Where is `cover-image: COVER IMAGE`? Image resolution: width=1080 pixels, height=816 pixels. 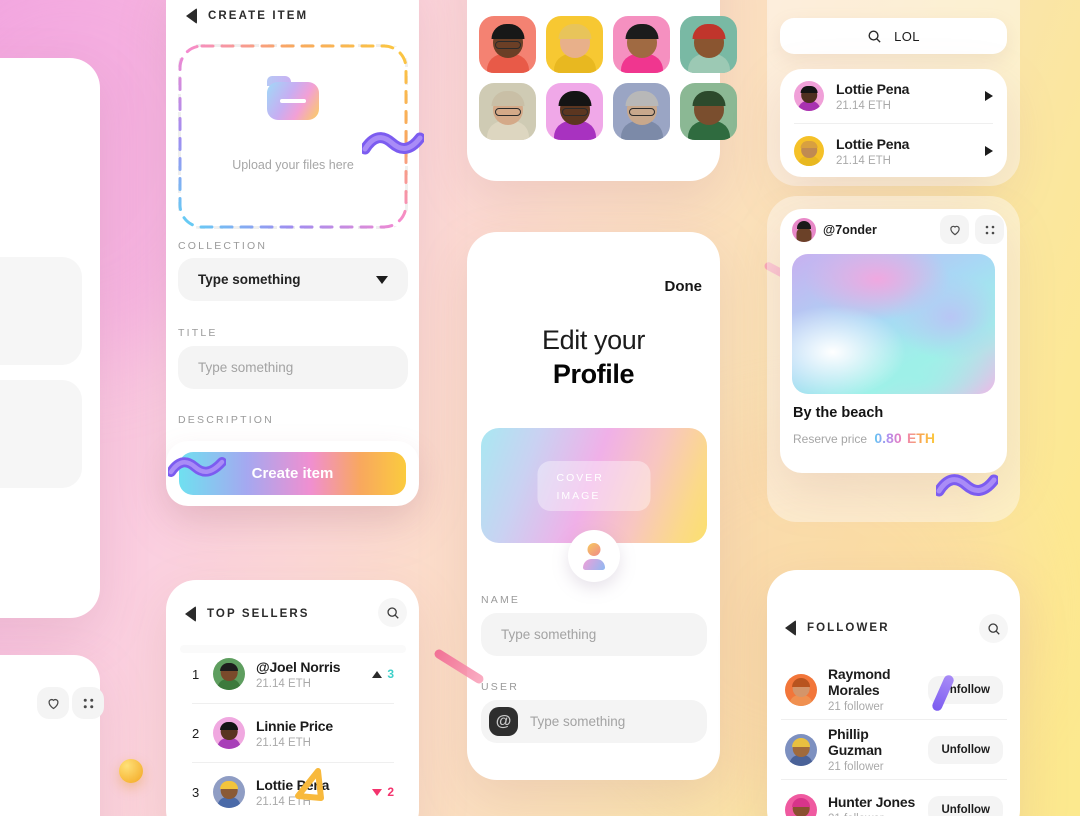
cover-image: COVER IMAGE is located at coordinates (594, 485).